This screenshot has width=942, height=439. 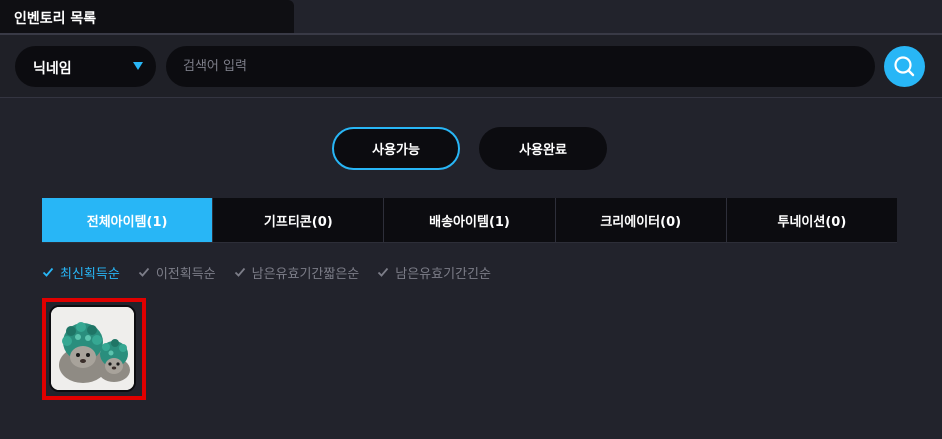 What do you see at coordinates (147, 17) in the screenshot?
I see `title-tab: 인벤토리 목록` at bounding box center [147, 17].